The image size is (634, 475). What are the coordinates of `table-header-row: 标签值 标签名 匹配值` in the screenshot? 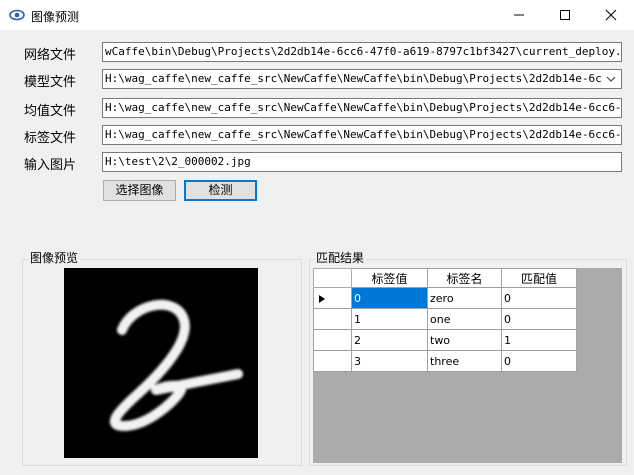 It's located at (445, 278).